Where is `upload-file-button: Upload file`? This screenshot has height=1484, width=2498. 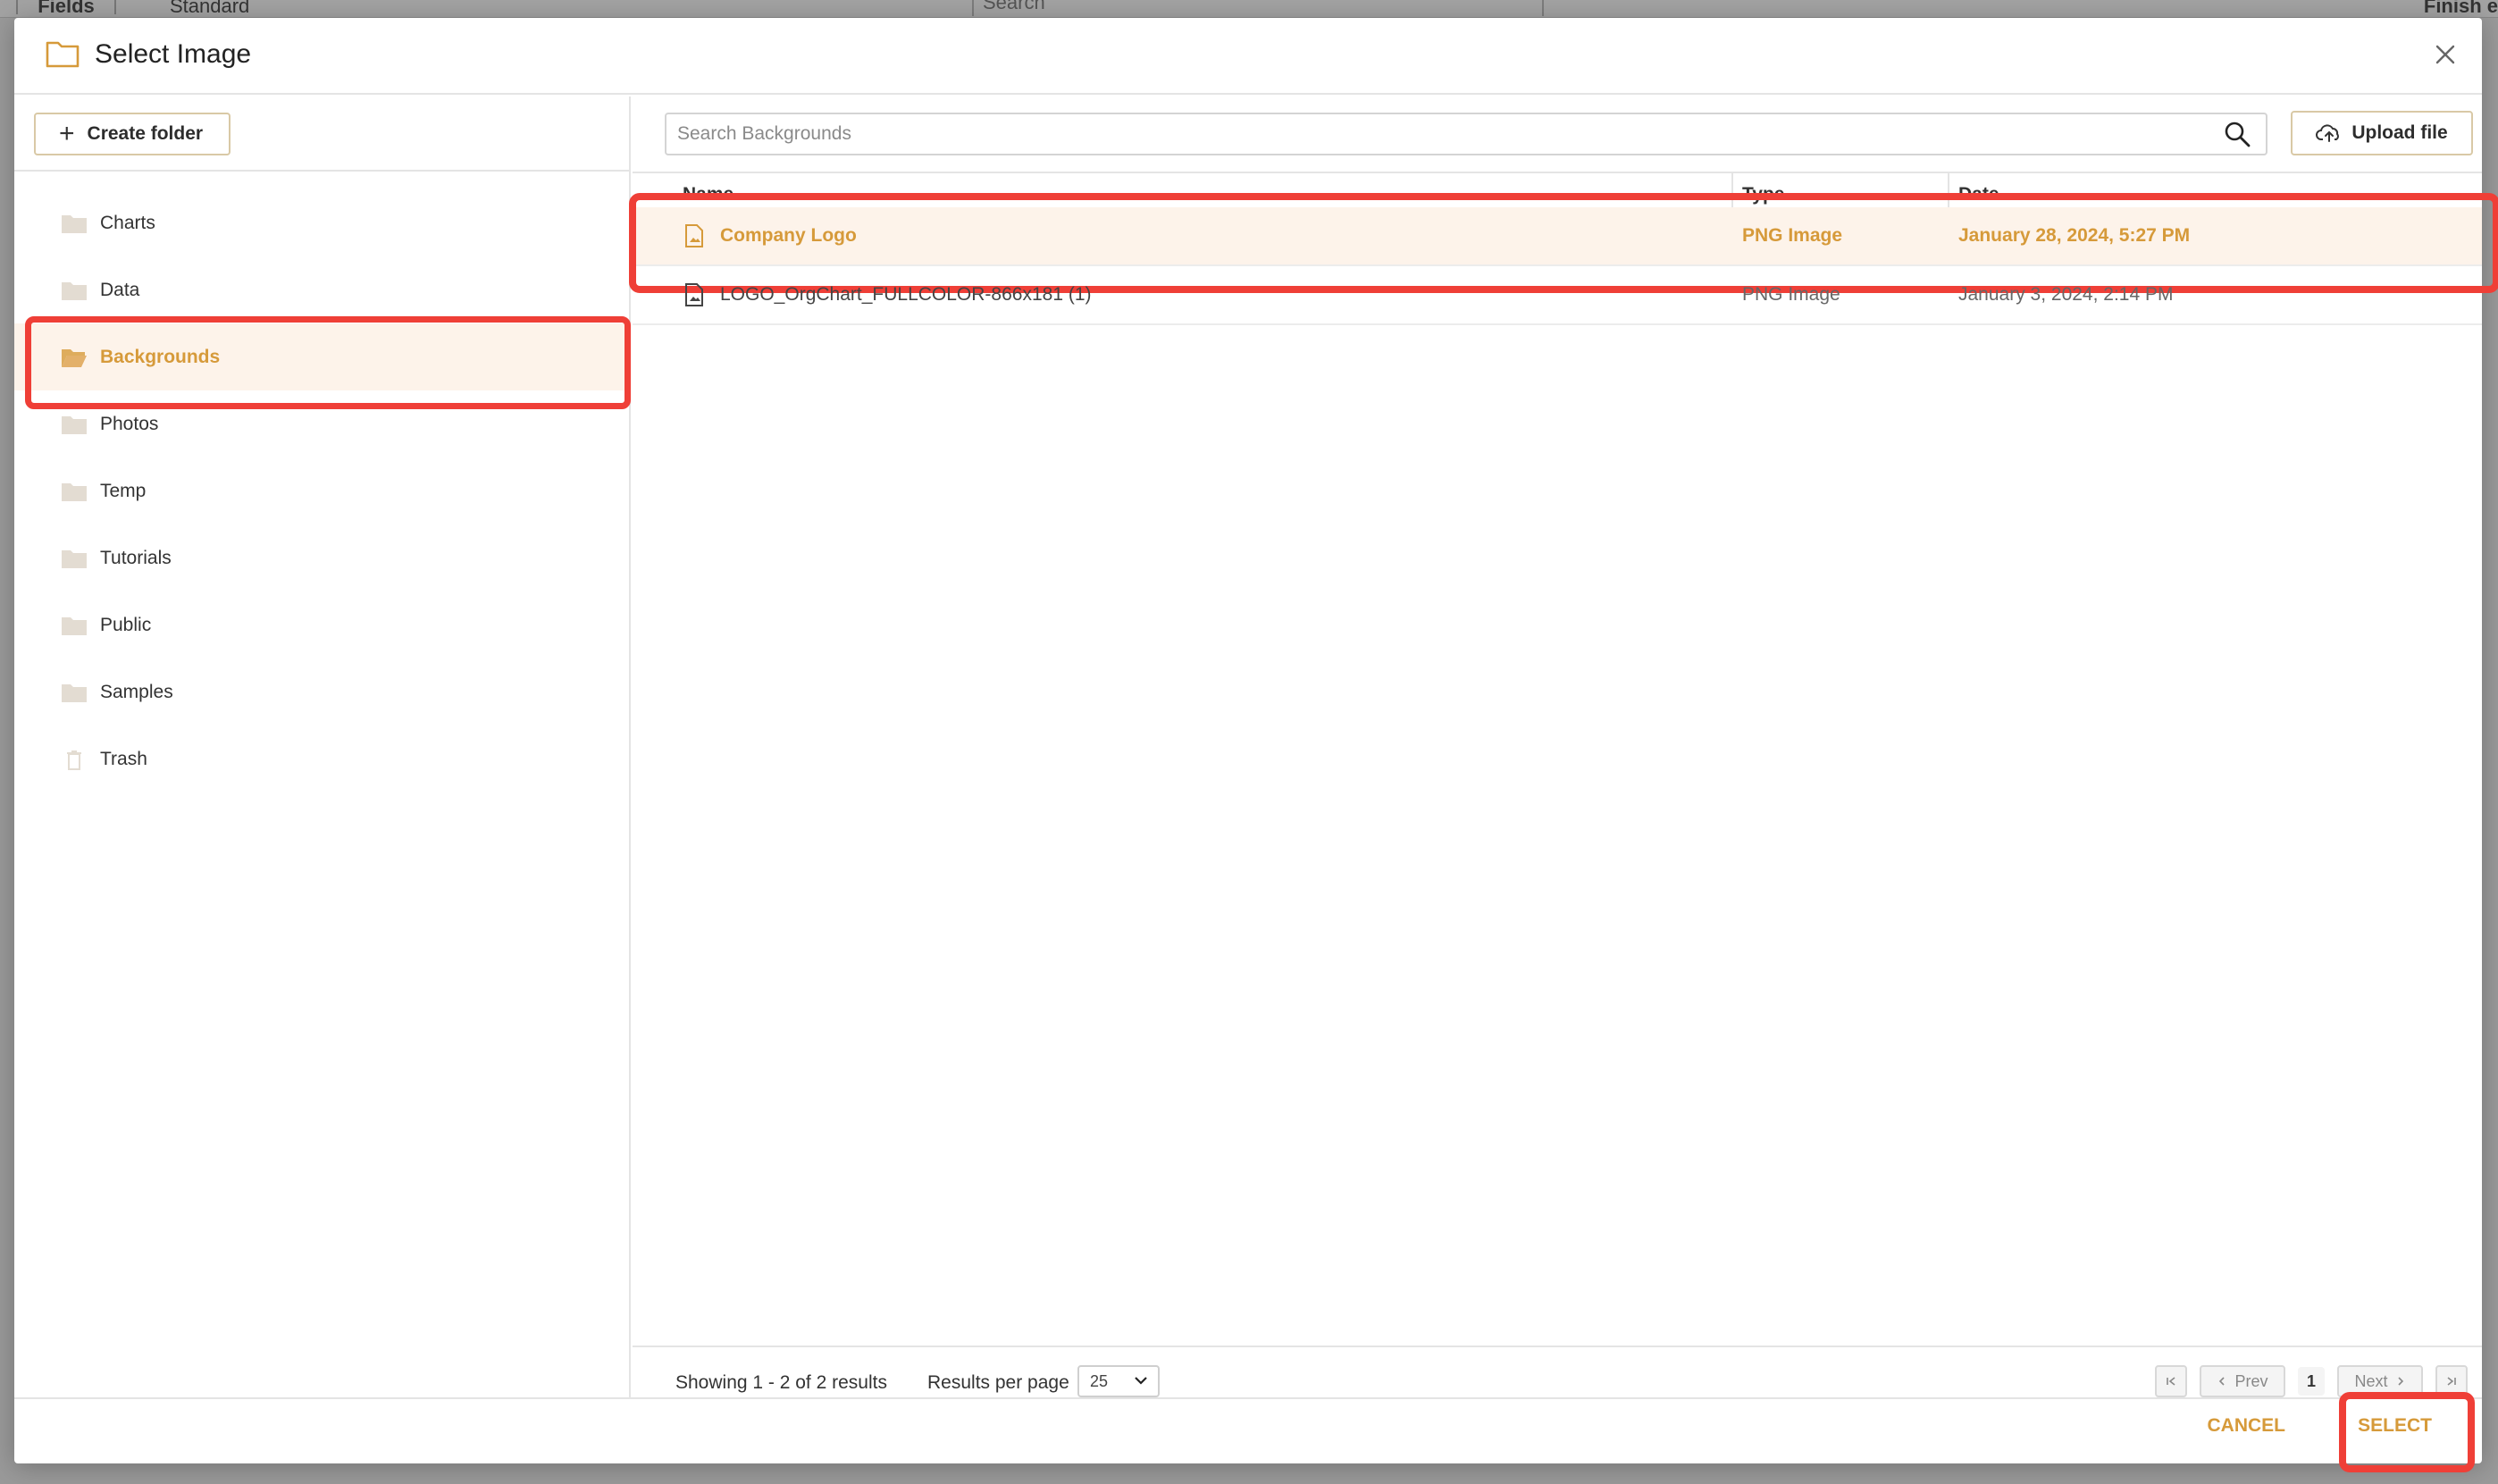 upload-file-button: Upload file is located at coordinates (2382, 133).